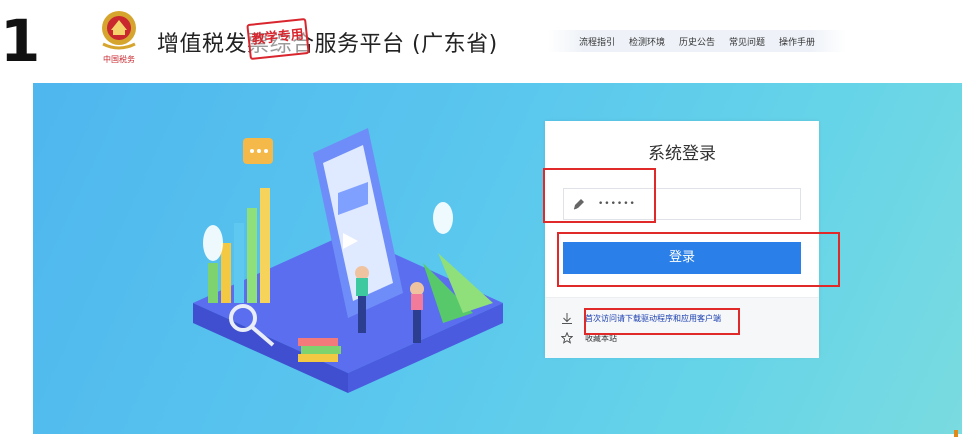 This screenshot has height=437, width=962. Describe the element at coordinates (956, 433) in the screenshot. I see `corner-mark` at that location.